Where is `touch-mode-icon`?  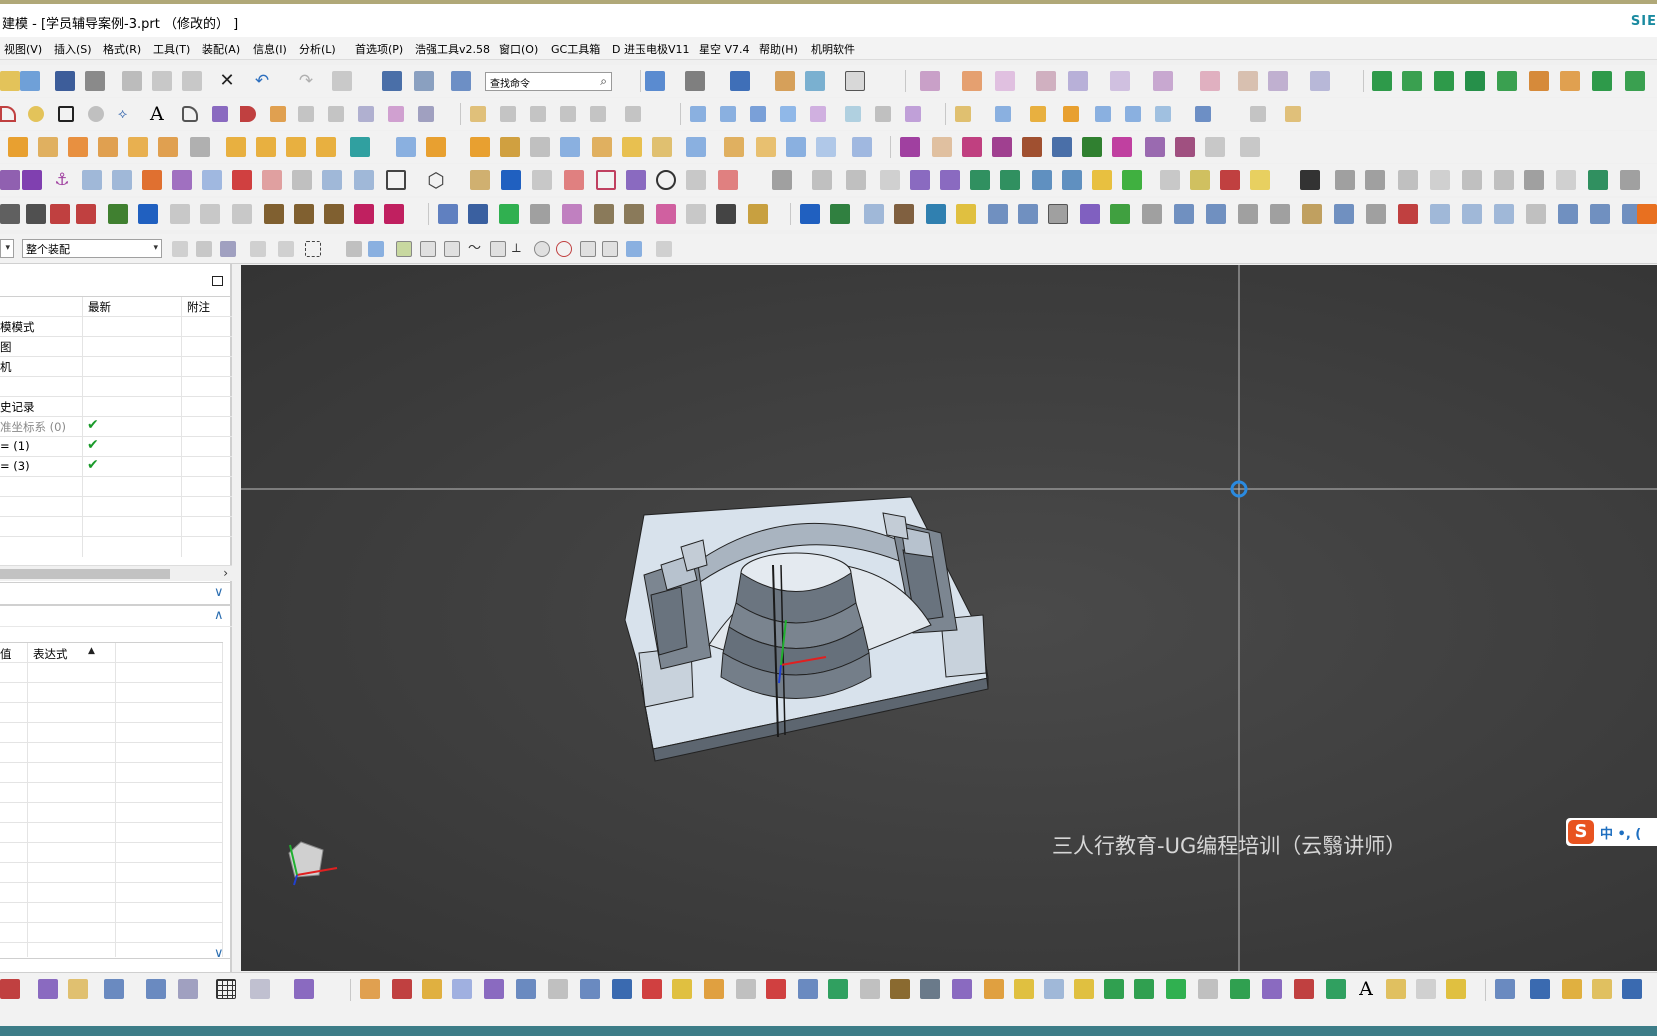 touch-mode-icon is located at coordinates (392, 81).